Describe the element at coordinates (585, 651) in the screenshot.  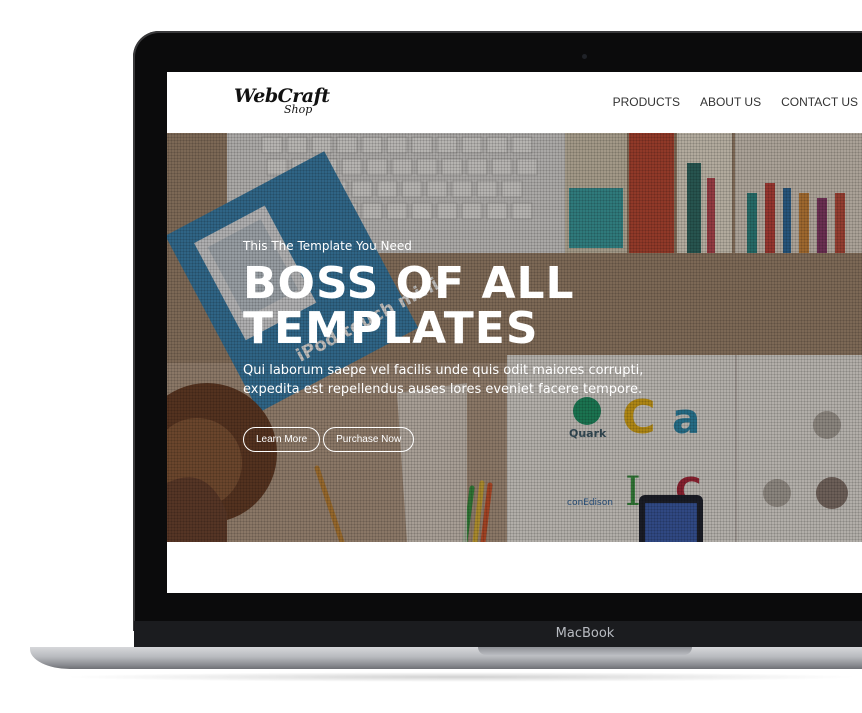
I see `laptop-base-notch` at that location.